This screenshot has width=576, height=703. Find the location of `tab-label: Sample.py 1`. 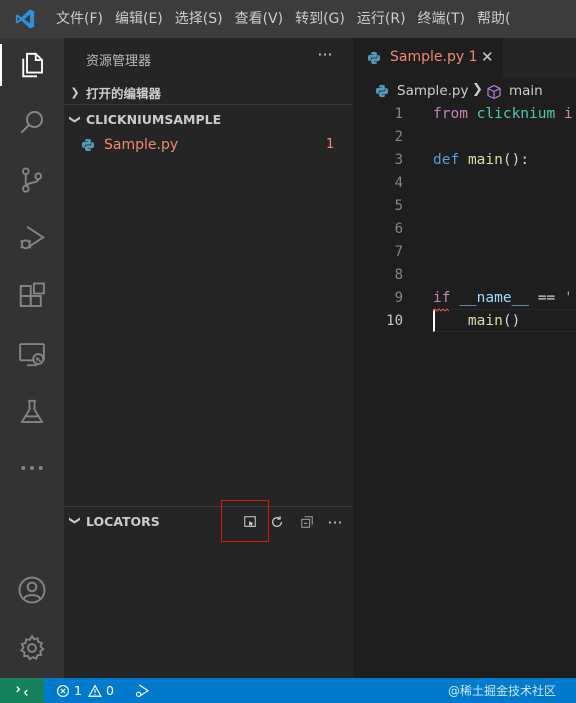

tab-label: Sample.py 1 is located at coordinates (434, 57).